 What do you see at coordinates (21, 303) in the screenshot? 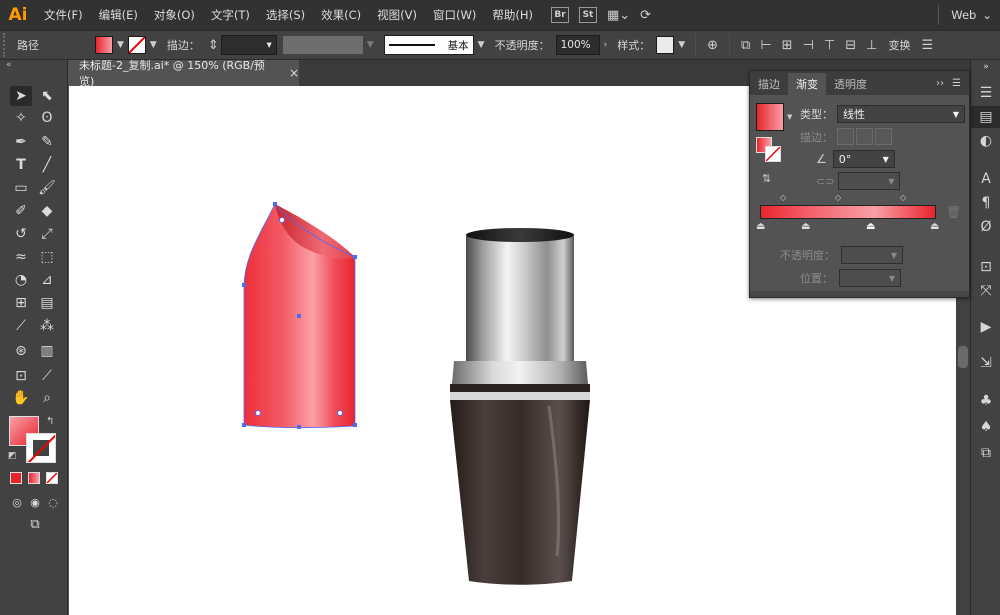
I see `mesh-tool-icon: ⊞` at bounding box center [21, 303].